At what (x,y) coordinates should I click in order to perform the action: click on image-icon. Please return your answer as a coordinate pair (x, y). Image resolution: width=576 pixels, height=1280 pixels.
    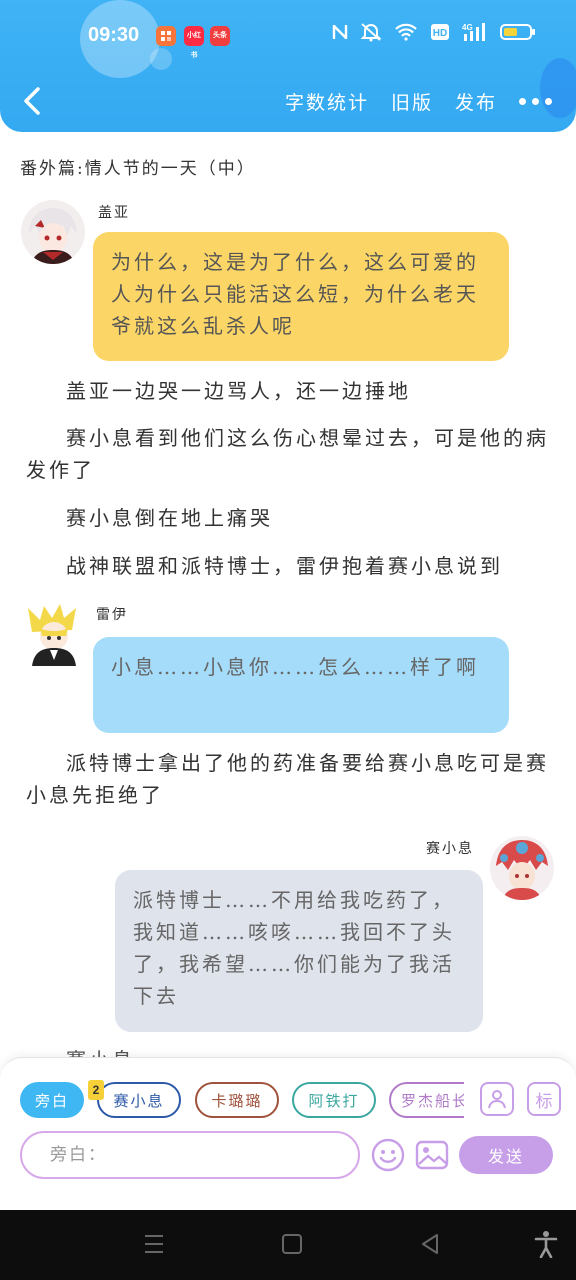
    Looking at the image, I should click on (432, 1155).